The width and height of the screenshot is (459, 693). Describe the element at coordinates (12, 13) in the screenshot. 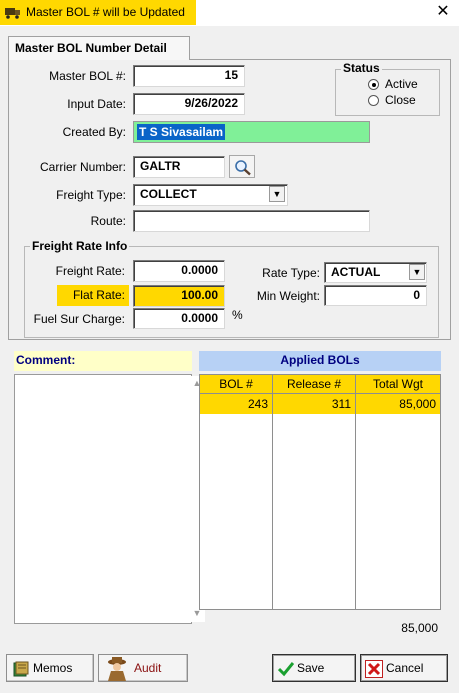

I see `truck-icon` at that location.